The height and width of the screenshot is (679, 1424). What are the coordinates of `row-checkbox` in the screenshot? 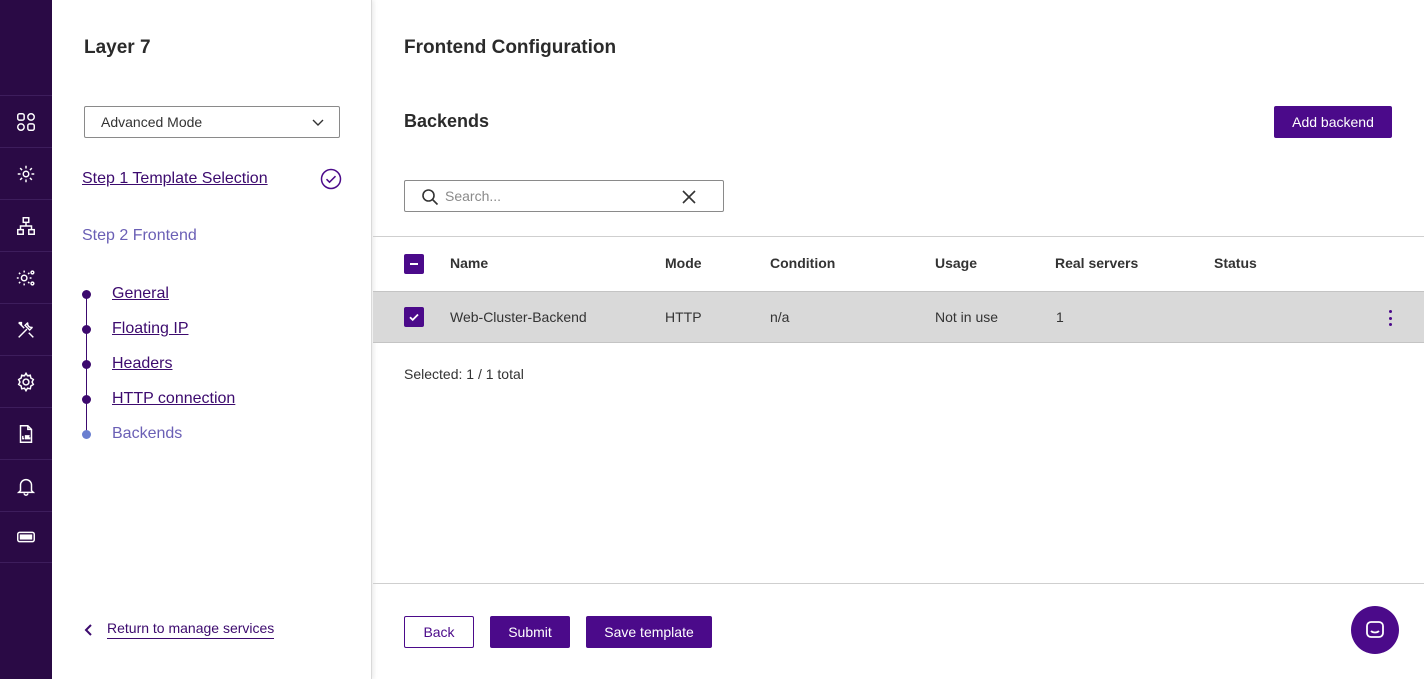 It's located at (414, 317).